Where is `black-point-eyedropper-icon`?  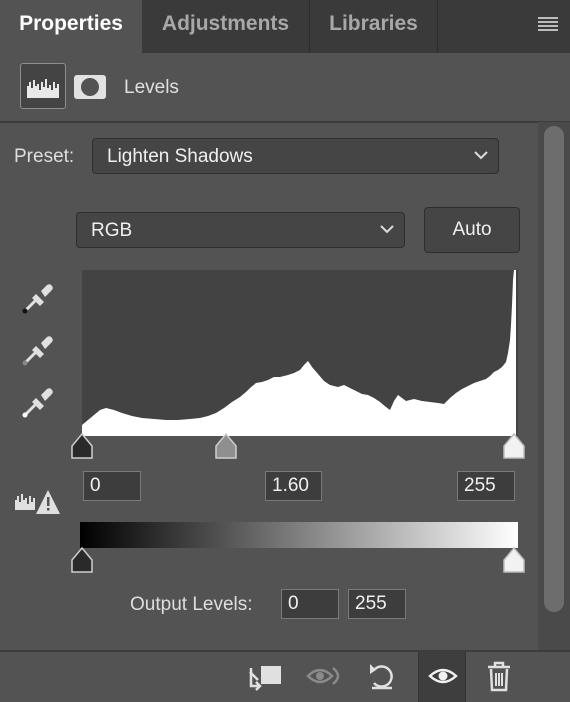
black-point-eyedropper-icon is located at coordinates (38, 299).